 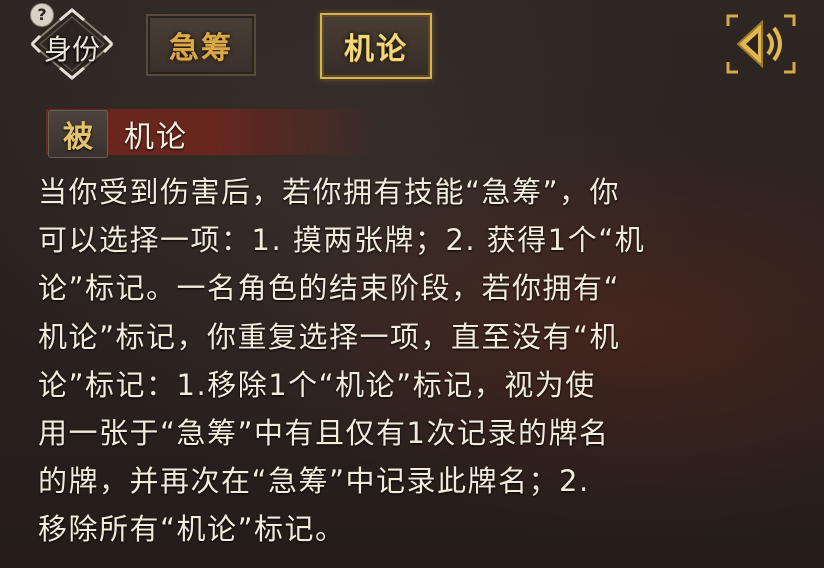 What do you see at coordinates (324, 433) in the screenshot?
I see `description-line: 用一张于“急筹”中有且仅有1次记录的牌名` at bounding box center [324, 433].